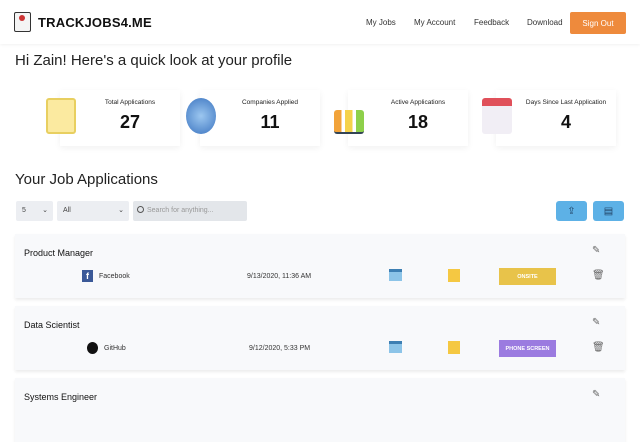 Image resolution: width=640 pixels, height=442 pixels. I want to click on filter-value: All, so click(67, 210).